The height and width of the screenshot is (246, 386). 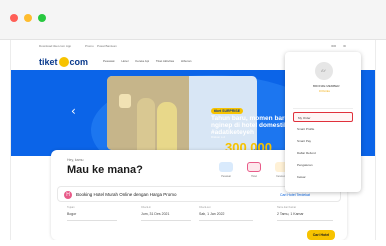 I want to click on checkin-label: Check-in, so click(x=146, y=207).